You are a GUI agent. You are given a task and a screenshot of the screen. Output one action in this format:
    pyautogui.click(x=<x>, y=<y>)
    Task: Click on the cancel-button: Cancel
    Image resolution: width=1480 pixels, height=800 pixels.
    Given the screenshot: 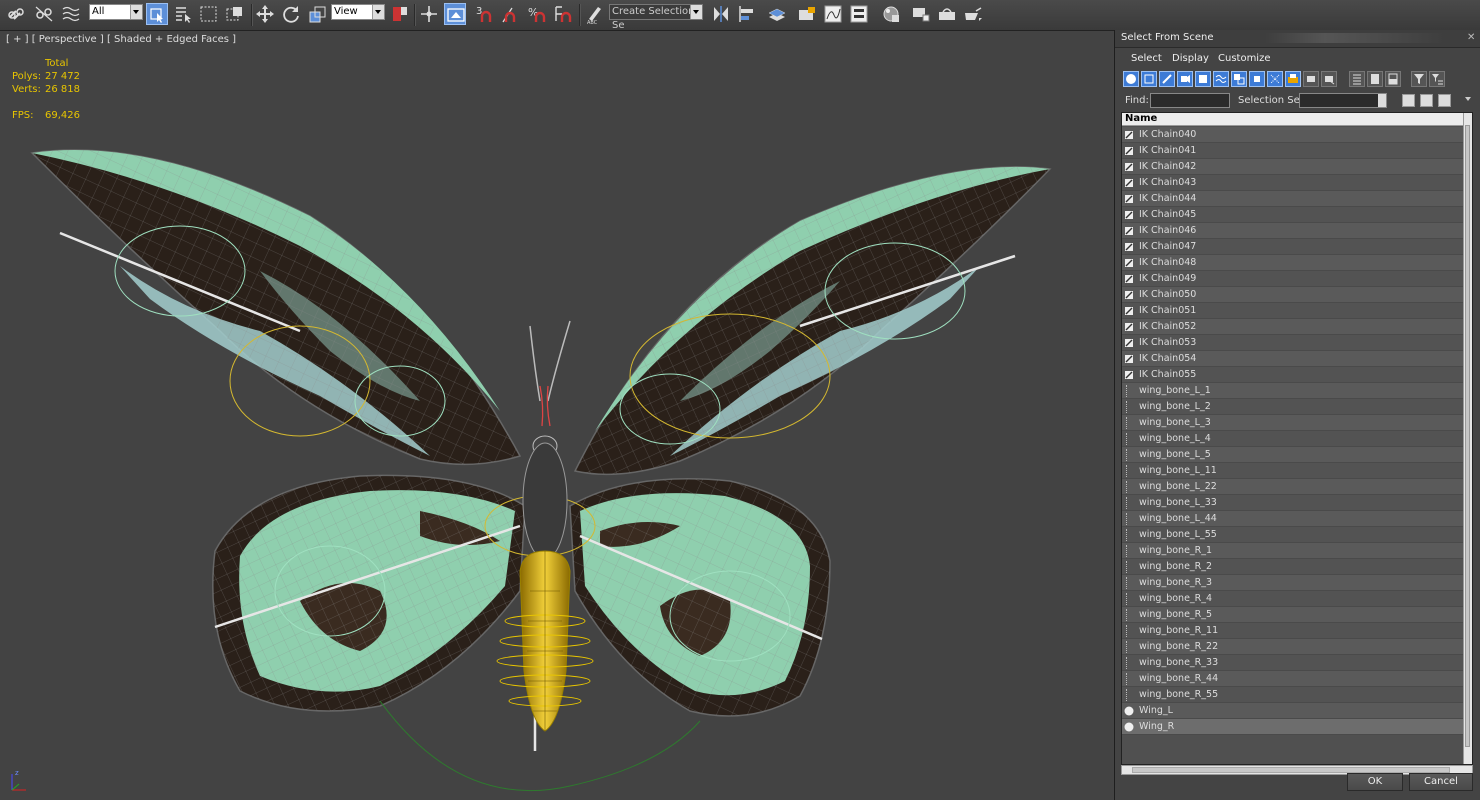 What is the action you would take?
    pyautogui.click(x=1441, y=782)
    